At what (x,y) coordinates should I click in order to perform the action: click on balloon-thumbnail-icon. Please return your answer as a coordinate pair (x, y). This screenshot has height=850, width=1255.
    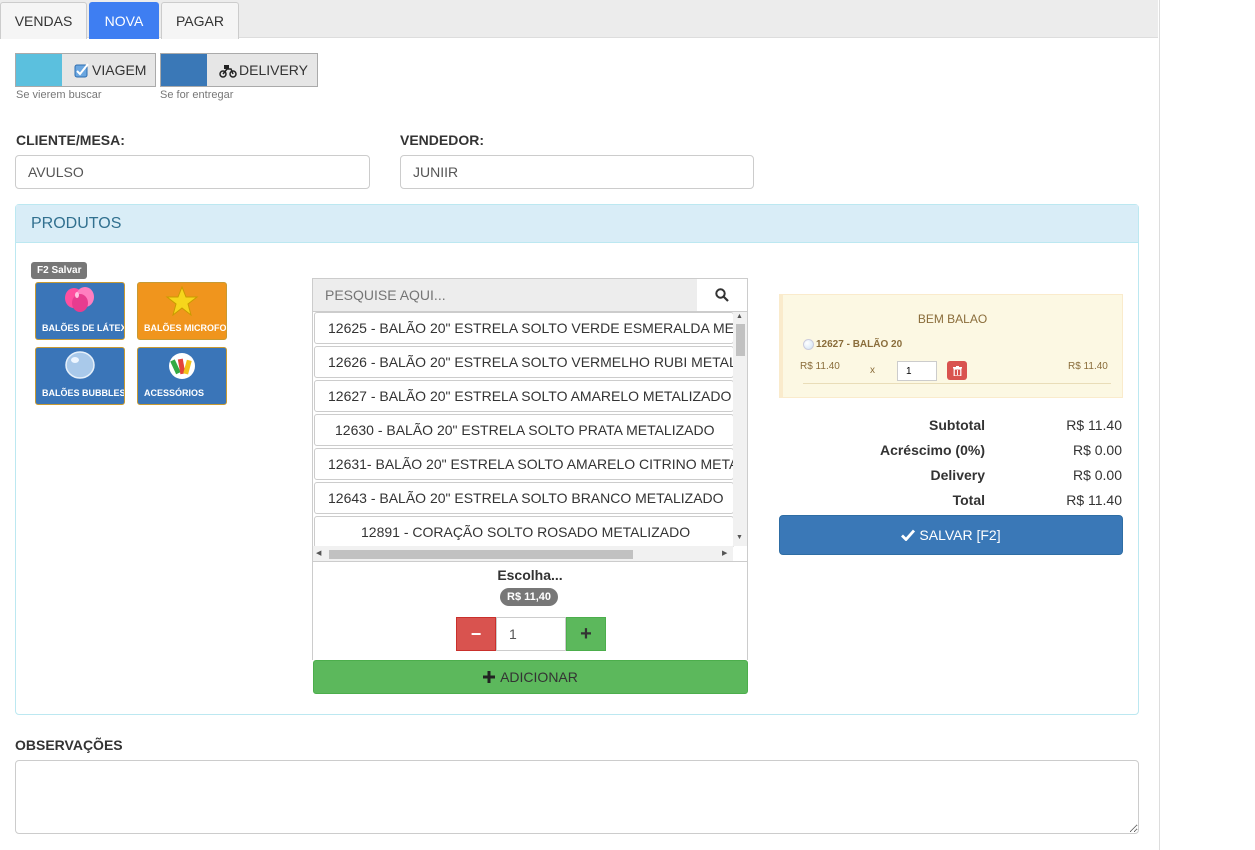
    Looking at the image, I should click on (808, 344).